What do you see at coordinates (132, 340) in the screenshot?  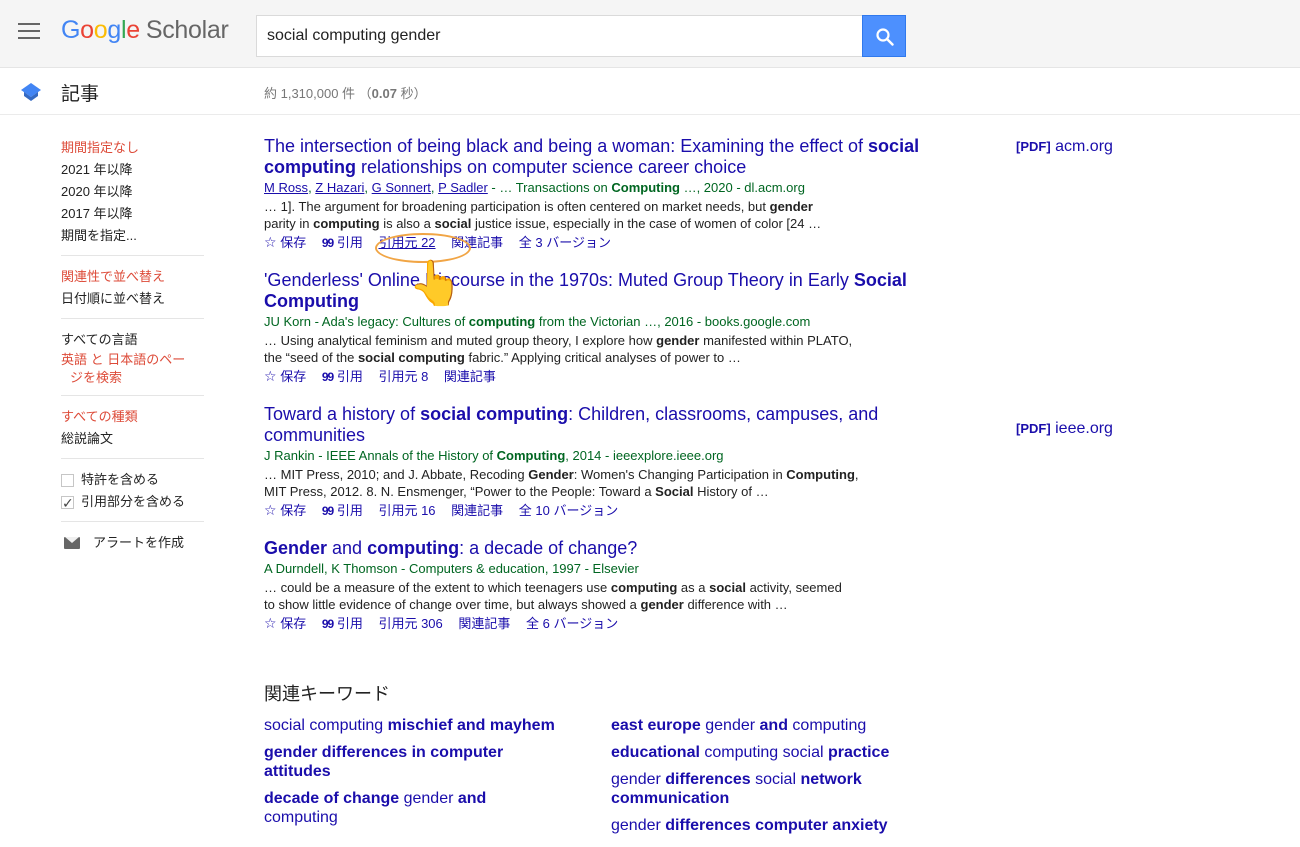 I see `lang-all: すべての言語` at bounding box center [132, 340].